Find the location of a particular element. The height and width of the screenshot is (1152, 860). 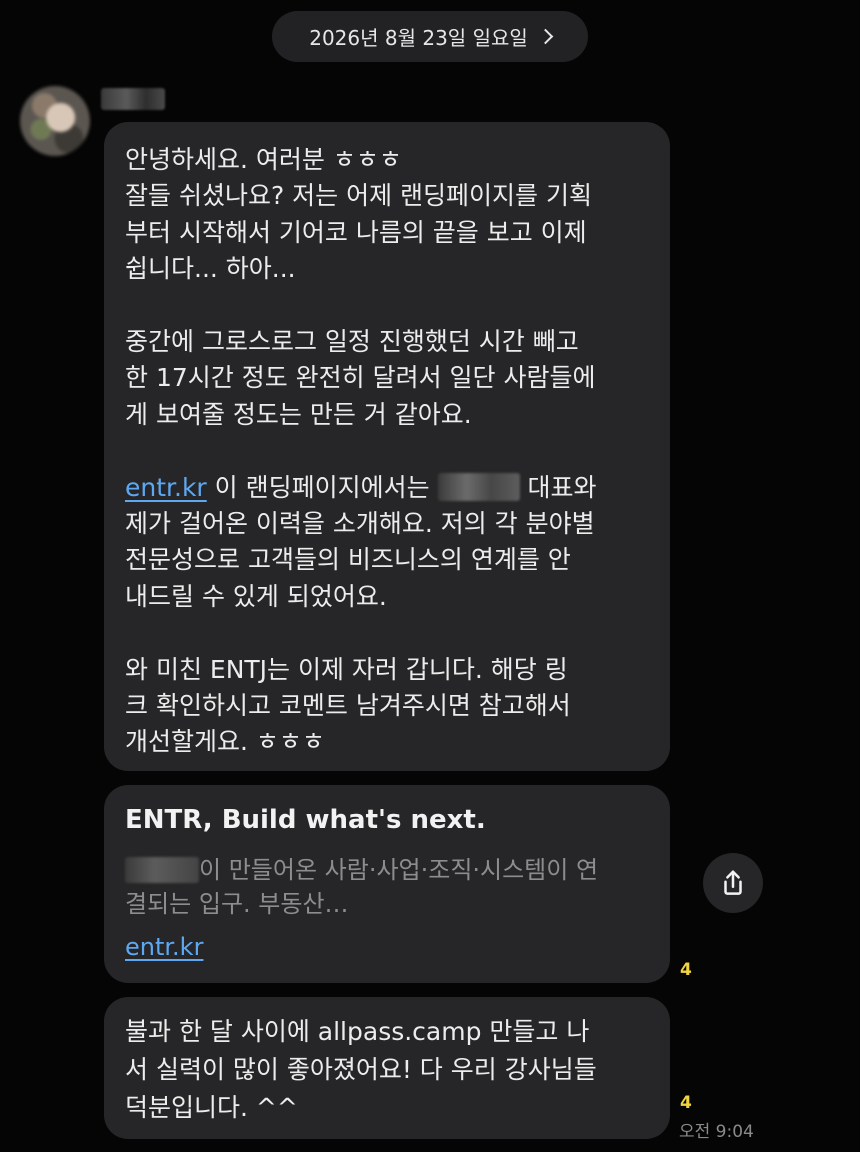

message-line: 제가 걸어온 이력을 소개해요. 저의 각 분야별 is located at coordinates (360, 524).